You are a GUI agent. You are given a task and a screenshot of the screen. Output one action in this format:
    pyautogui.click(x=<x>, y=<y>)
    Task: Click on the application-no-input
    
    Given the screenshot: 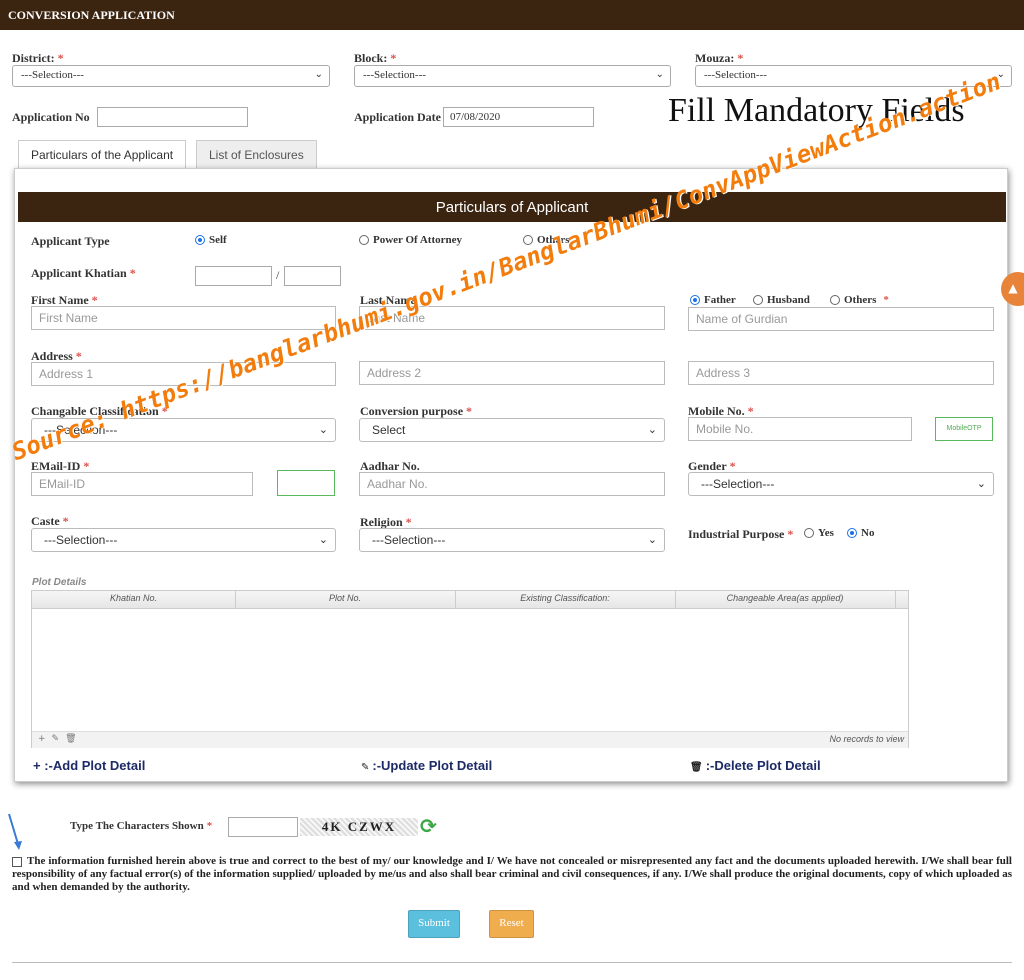 What is the action you would take?
    pyautogui.click(x=172, y=117)
    